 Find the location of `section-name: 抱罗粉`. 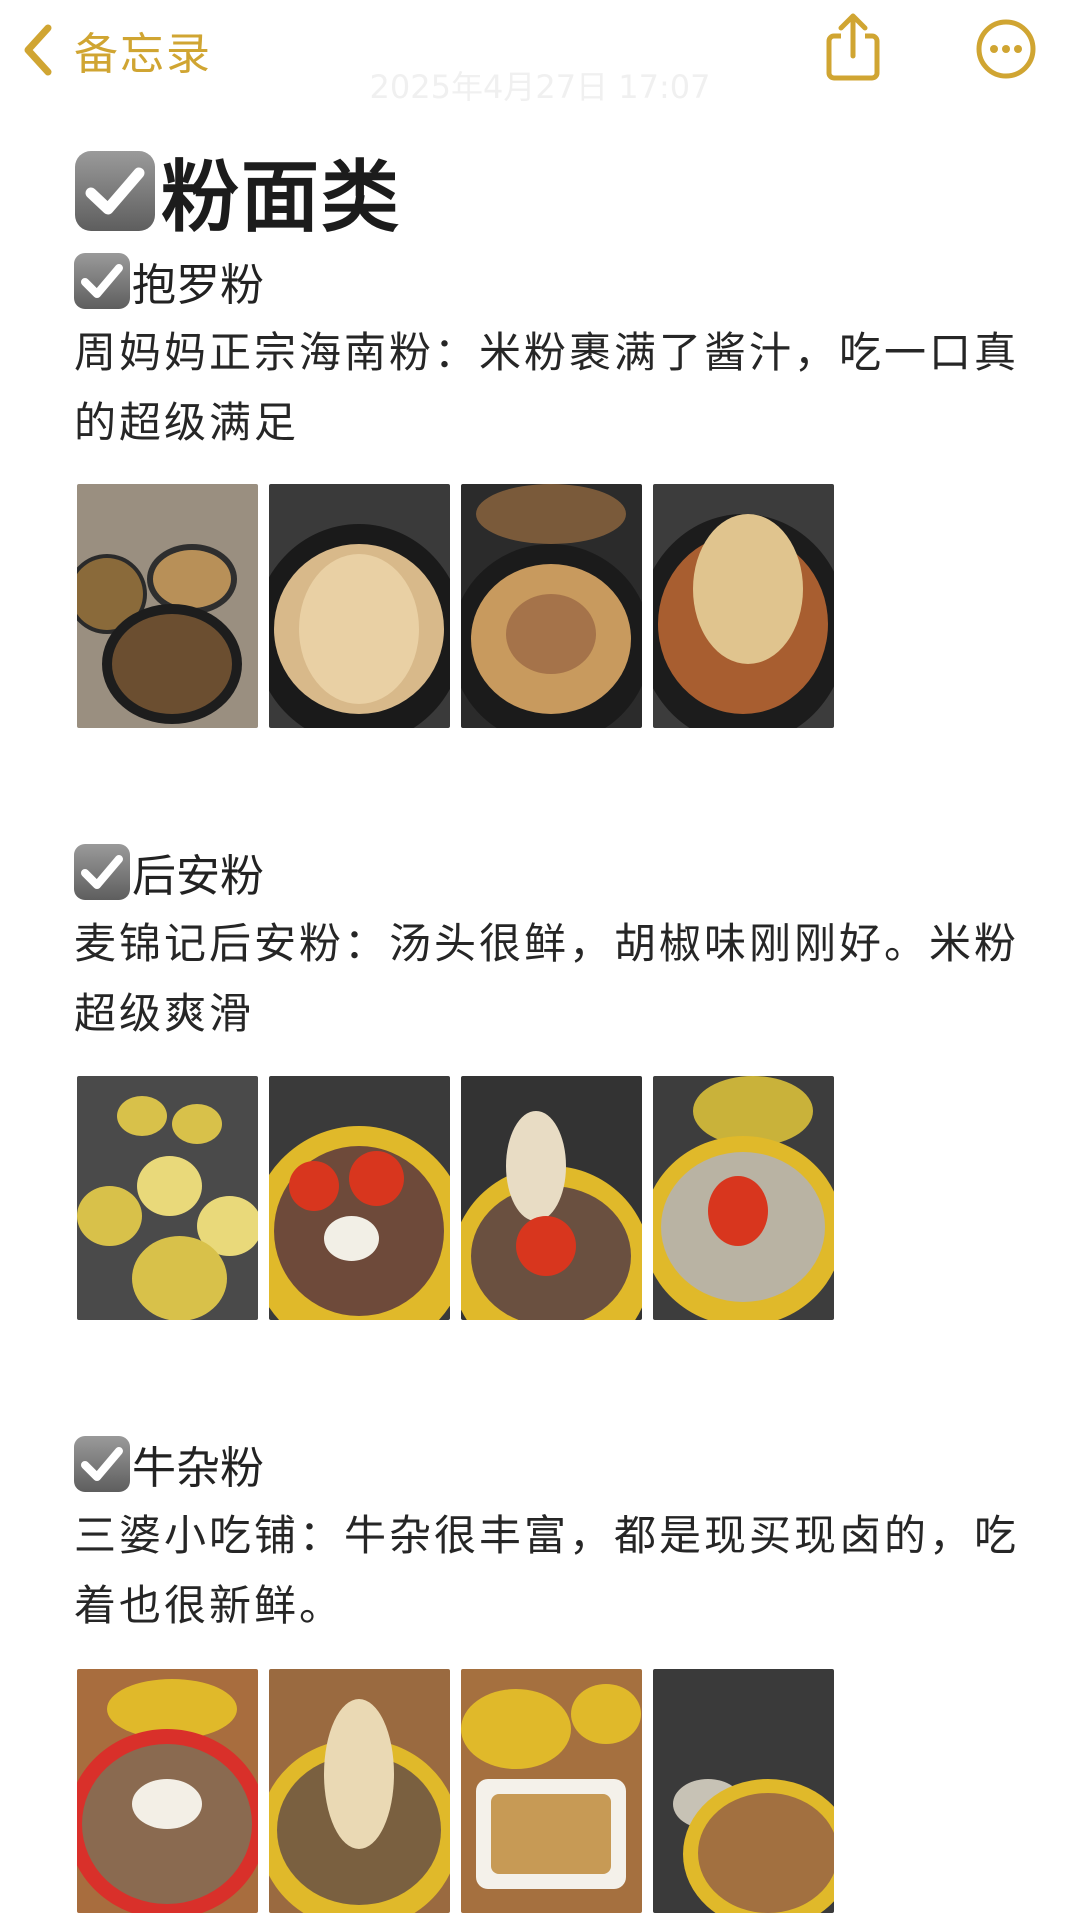

section-name: 抱罗粉 is located at coordinates (198, 285).